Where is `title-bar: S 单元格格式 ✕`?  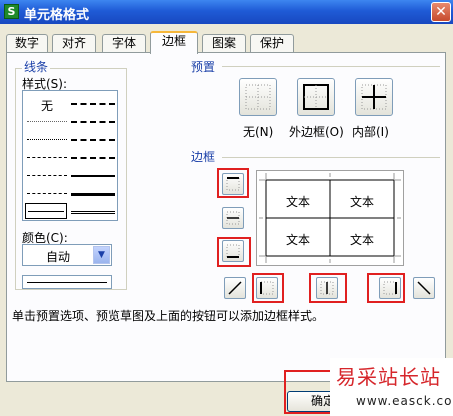
title-bar: S 单元格格式 ✕ is located at coordinates (226, 12).